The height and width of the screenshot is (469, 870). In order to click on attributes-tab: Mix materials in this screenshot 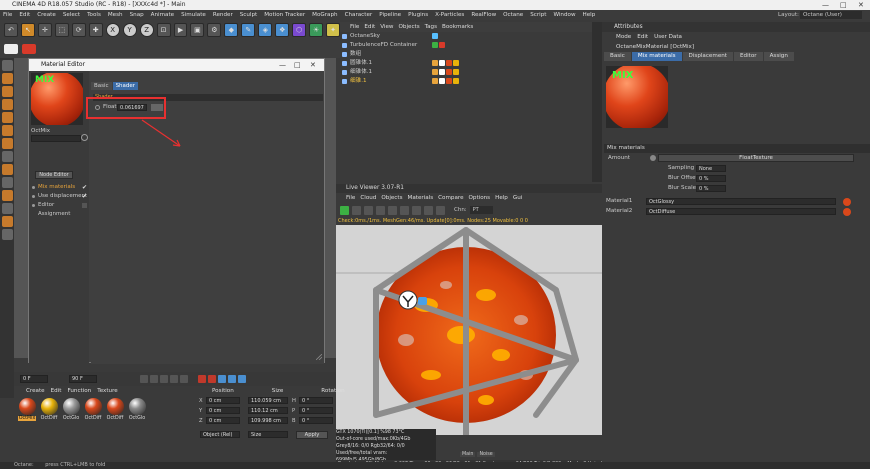, I will do `click(656, 56)`.